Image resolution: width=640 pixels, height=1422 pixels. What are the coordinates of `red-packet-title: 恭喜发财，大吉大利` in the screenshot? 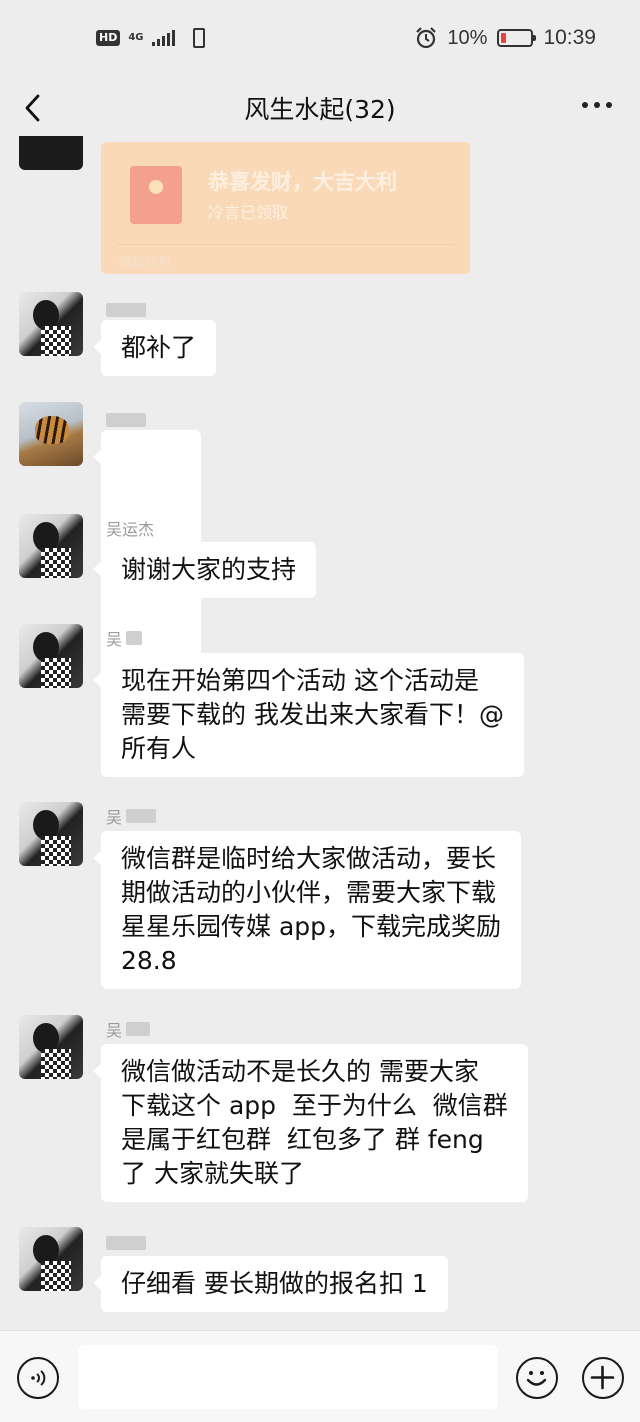 It's located at (302, 182).